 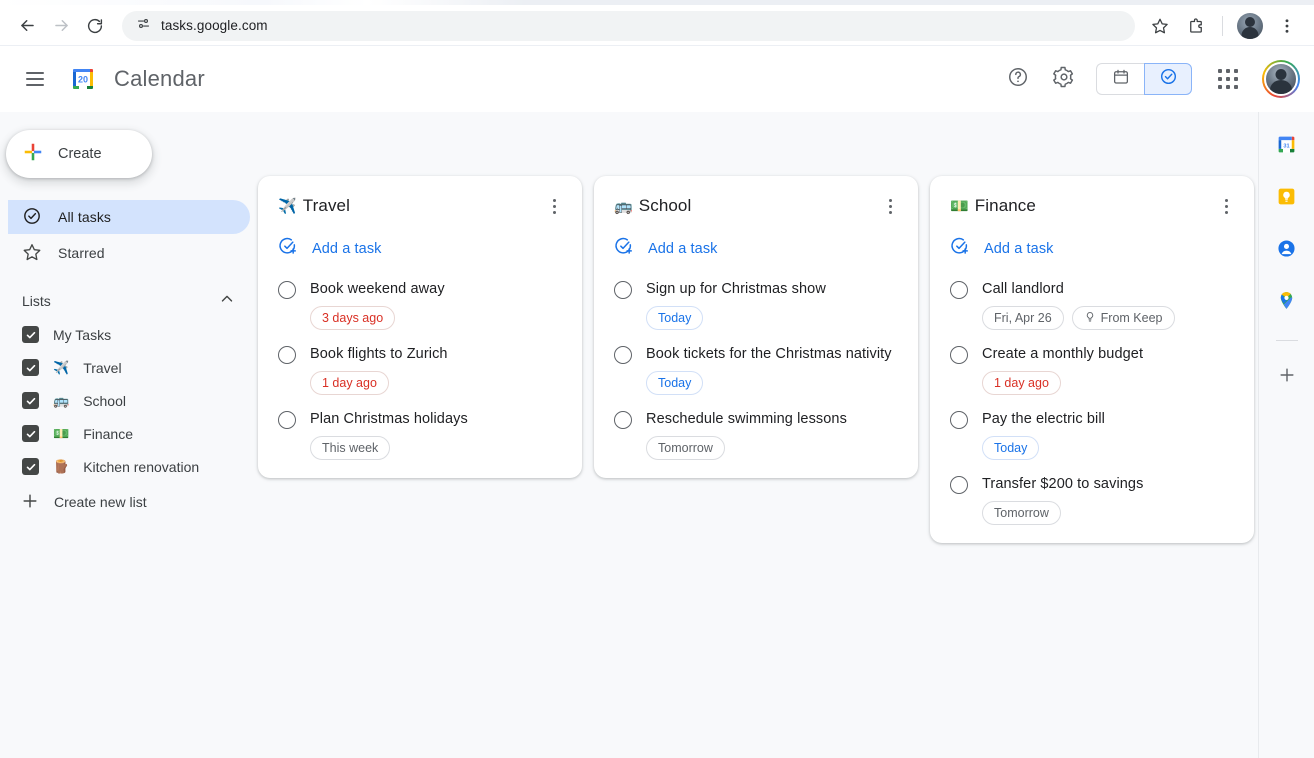 What do you see at coordinates (756, 301) in the screenshot?
I see `task-row: Sign up for Christmas show Today` at bounding box center [756, 301].